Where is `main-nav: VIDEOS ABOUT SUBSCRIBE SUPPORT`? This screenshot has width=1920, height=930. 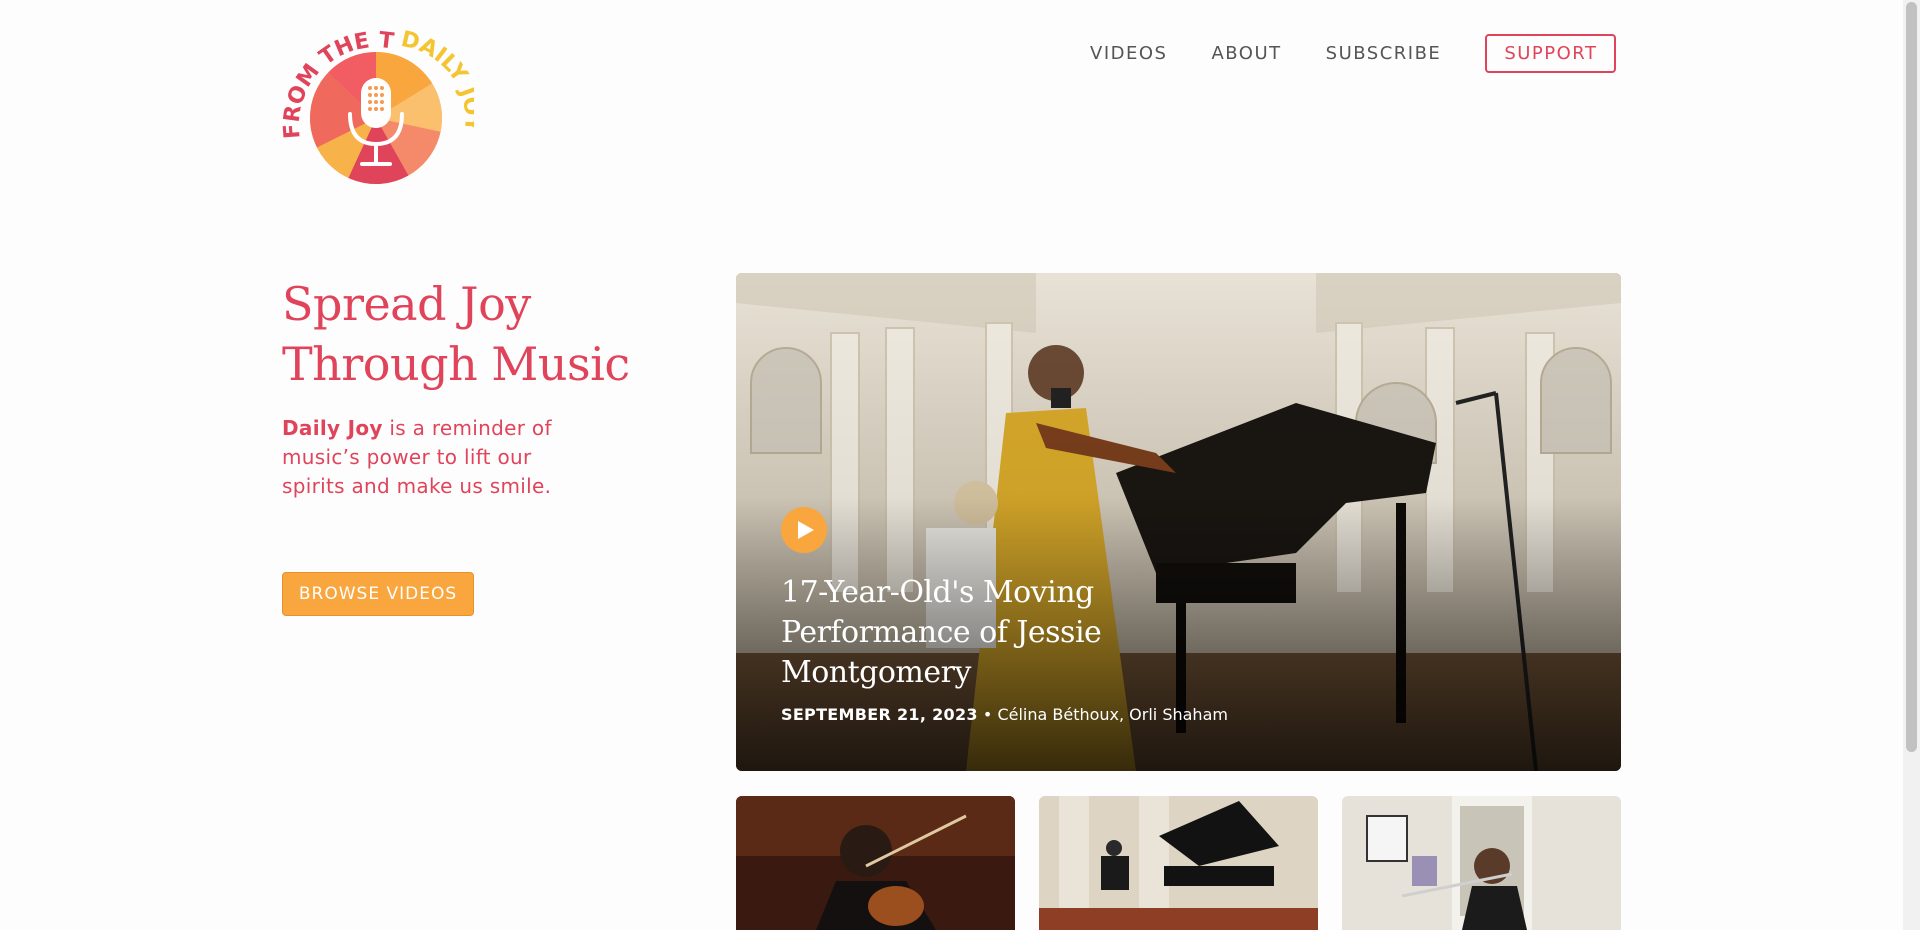 main-nav: VIDEOS ABOUT SUBSCRIBE SUPPORT is located at coordinates (1353, 53).